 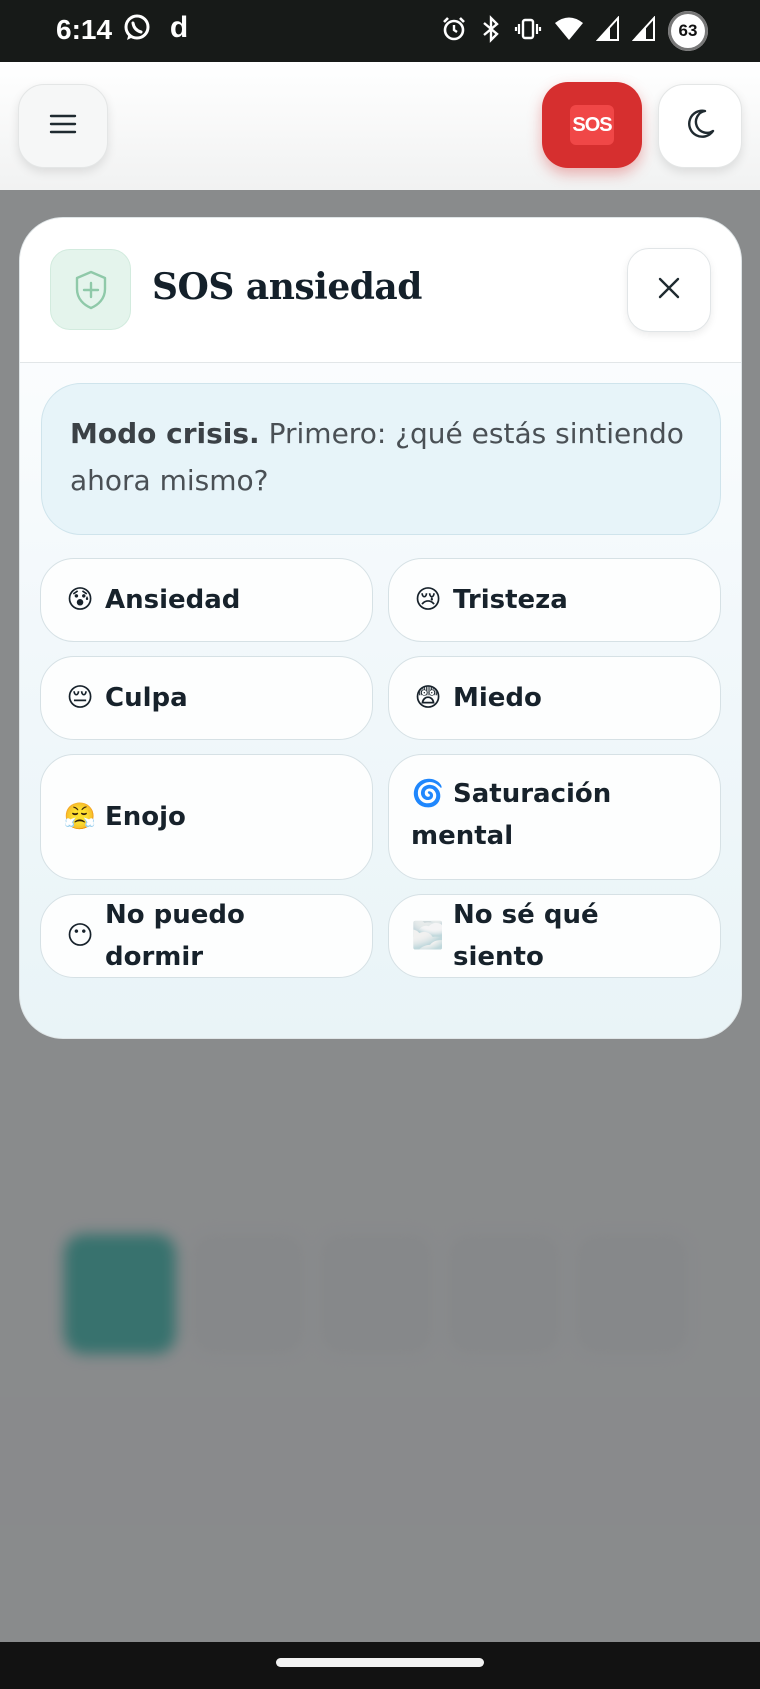 What do you see at coordinates (80, 698) in the screenshot?
I see `pensive-face-icon: 😔` at bounding box center [80, 698].